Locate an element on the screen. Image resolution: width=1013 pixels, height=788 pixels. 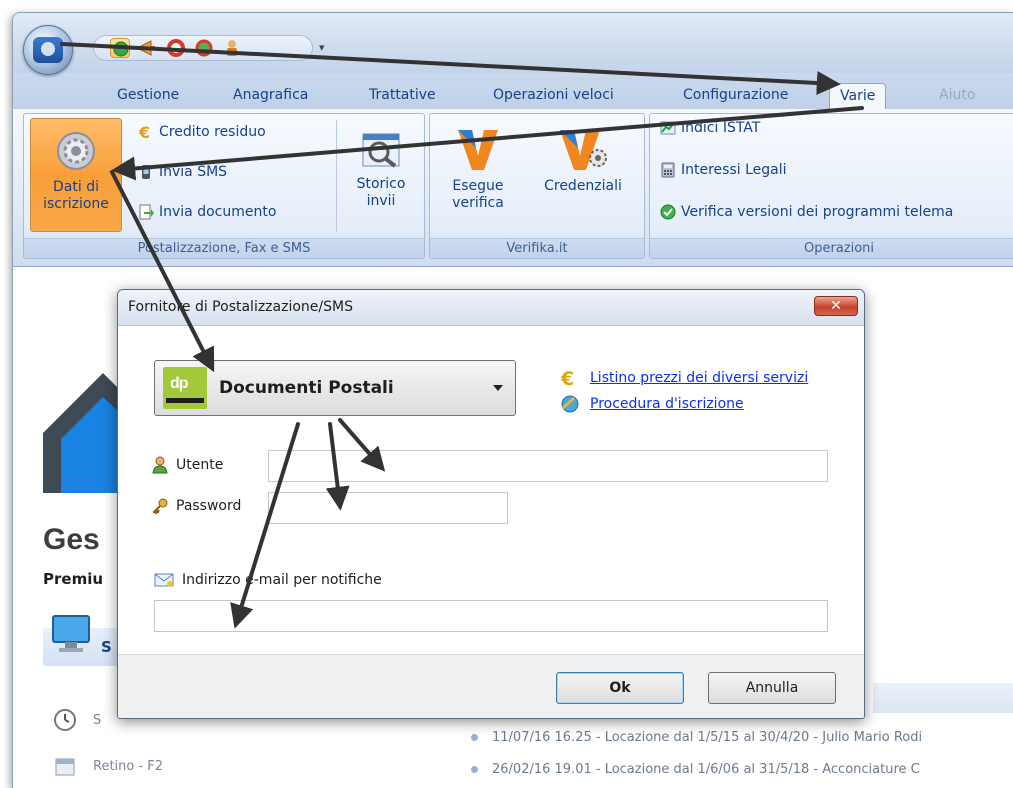
calendar-icon is located at coordinates (65, 767).